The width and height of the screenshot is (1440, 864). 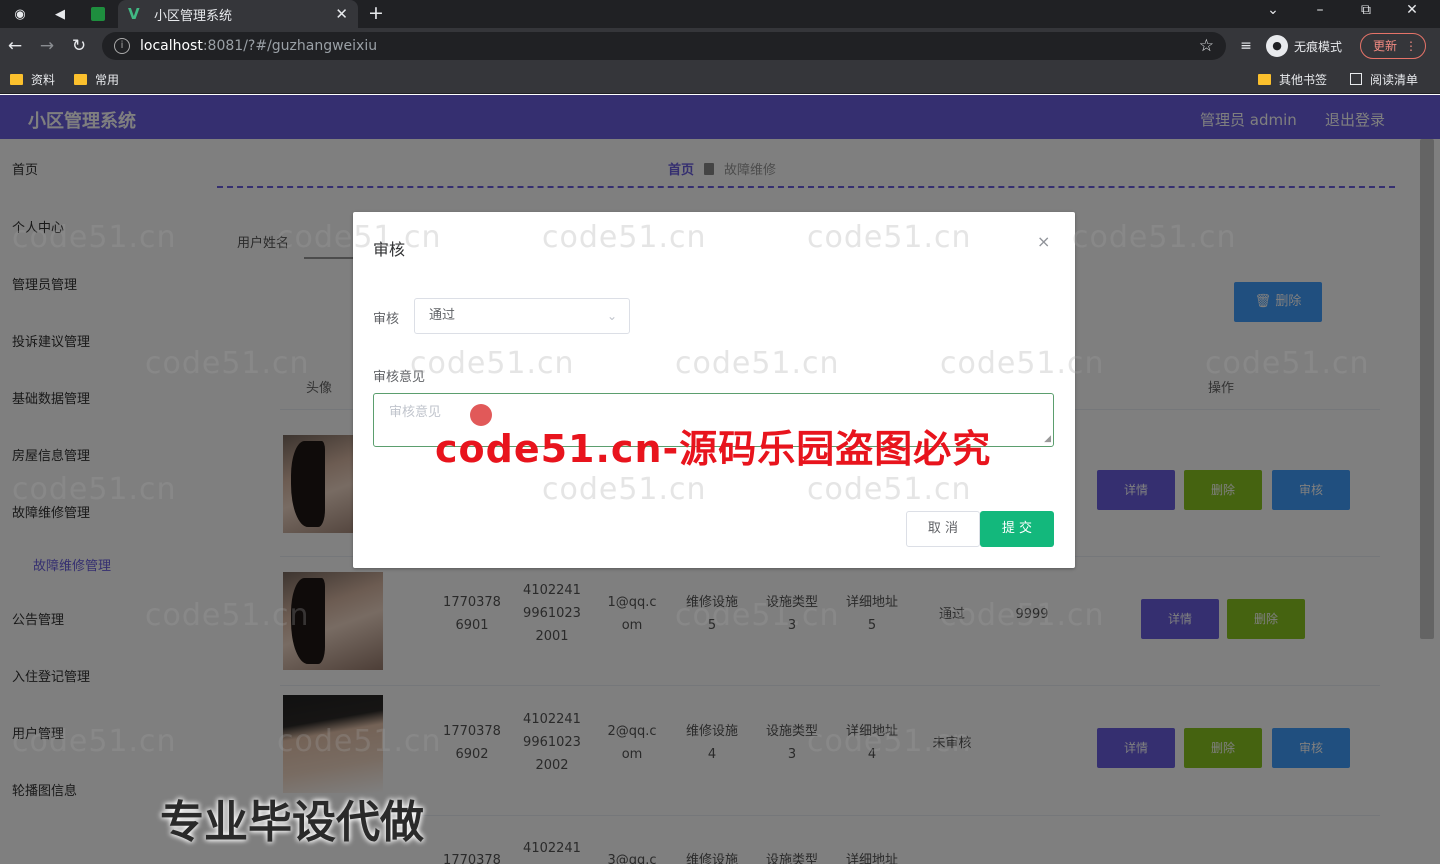 What do you see at coordinates (376, 14) in the screenshot?
I see `new-tab-icon: +` at bounding box center [376, 14].